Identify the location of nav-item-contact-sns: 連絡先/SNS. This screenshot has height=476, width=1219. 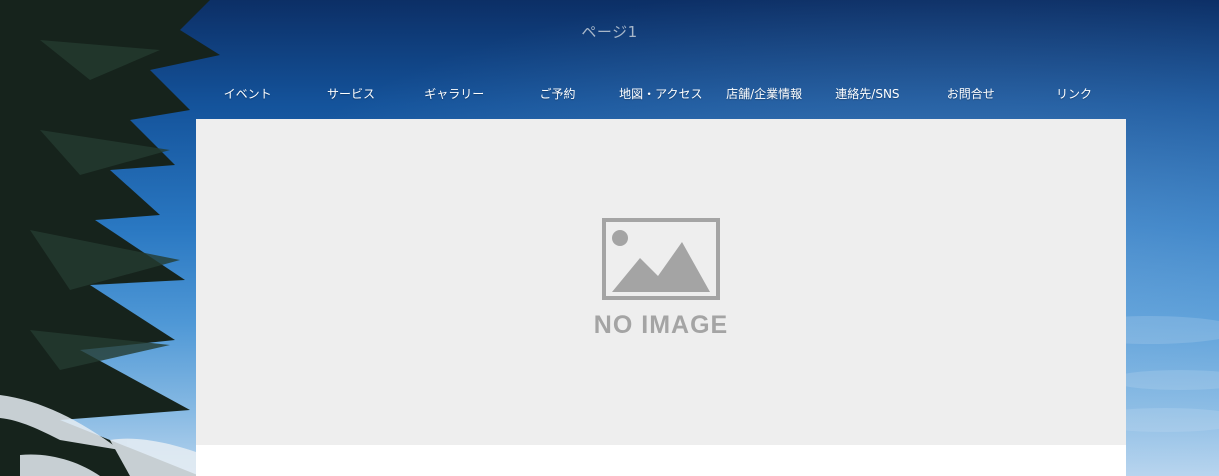
(867, 94).